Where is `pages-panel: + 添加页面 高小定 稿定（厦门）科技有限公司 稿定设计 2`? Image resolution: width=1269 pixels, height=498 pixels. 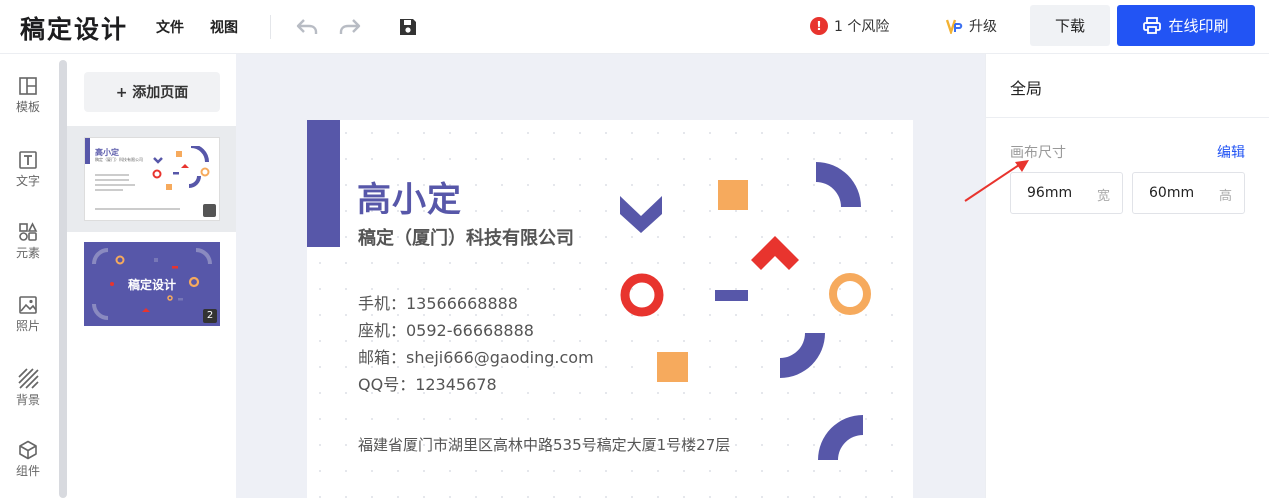
pages-panel: + 添加页面 高小定 稿定（厦门）科技有限公司 稿定设计 2 is located at coordinates (151, 276).